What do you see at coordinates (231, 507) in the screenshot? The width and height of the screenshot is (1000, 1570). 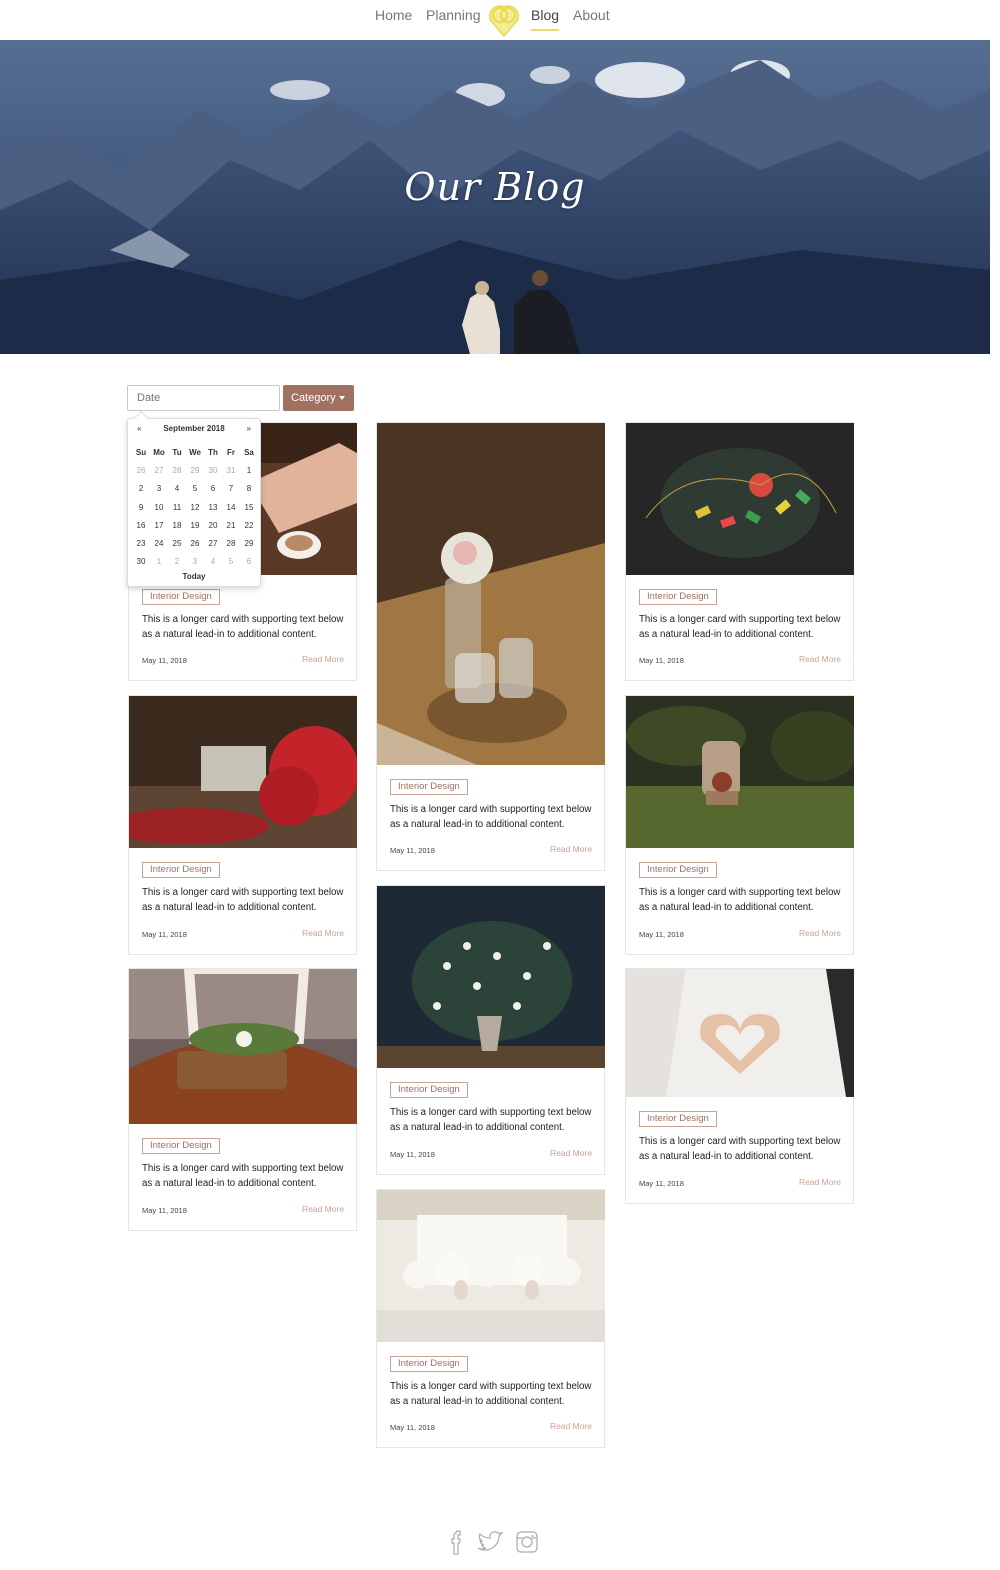 I see `day-cell: 14` at bounding box center [231, 507].